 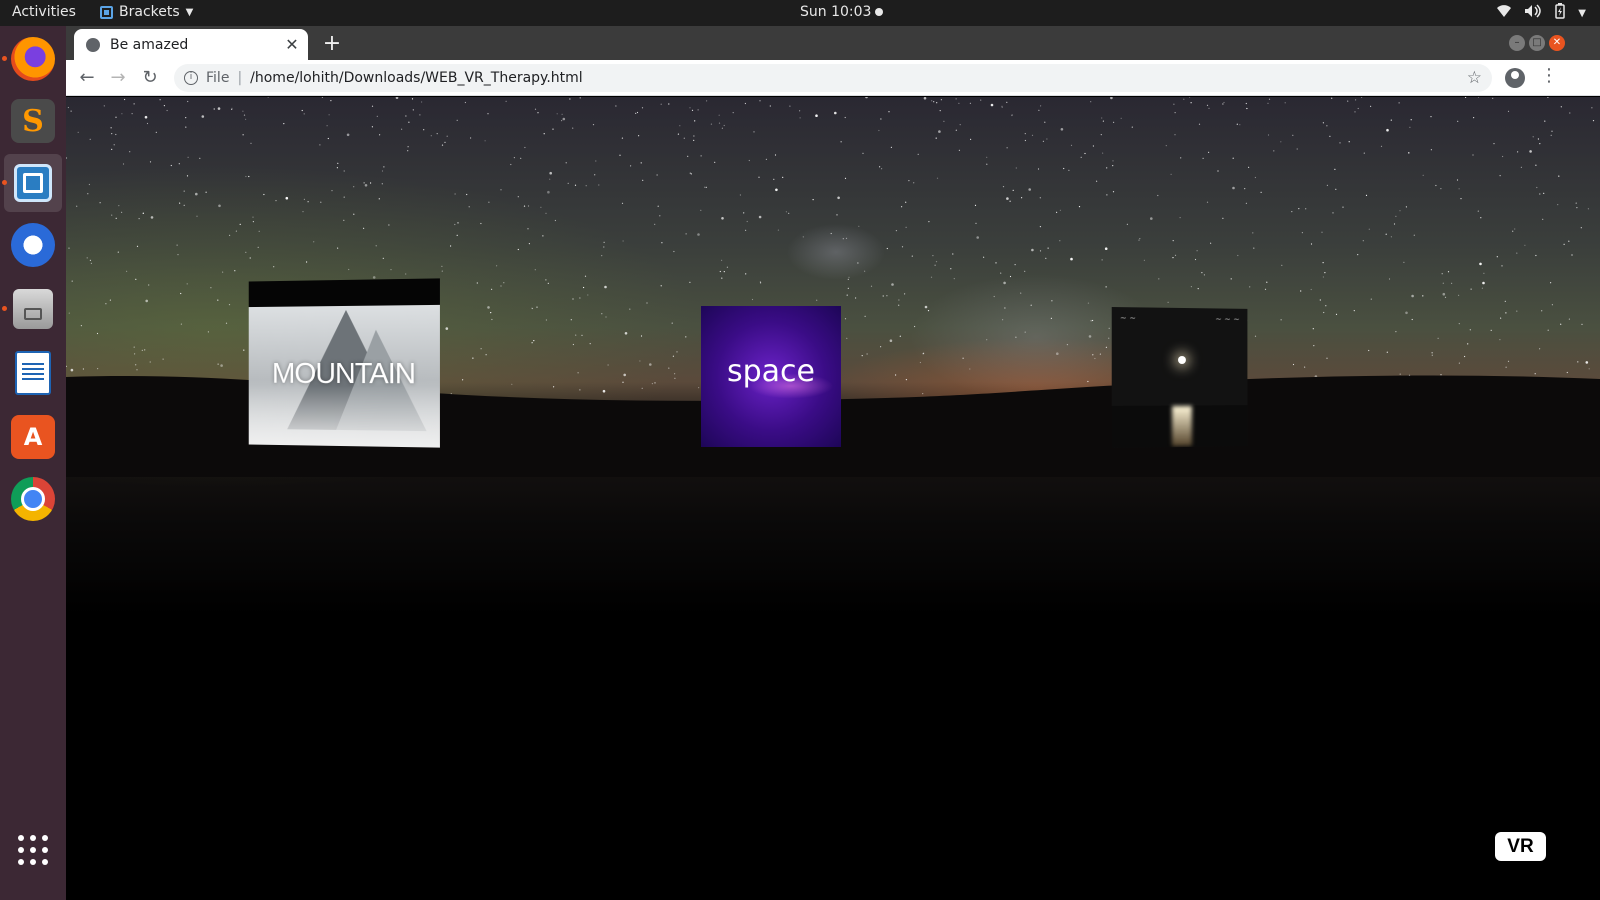 I want to click on enter-vr-button: VR, so click(x=1520, y=846).